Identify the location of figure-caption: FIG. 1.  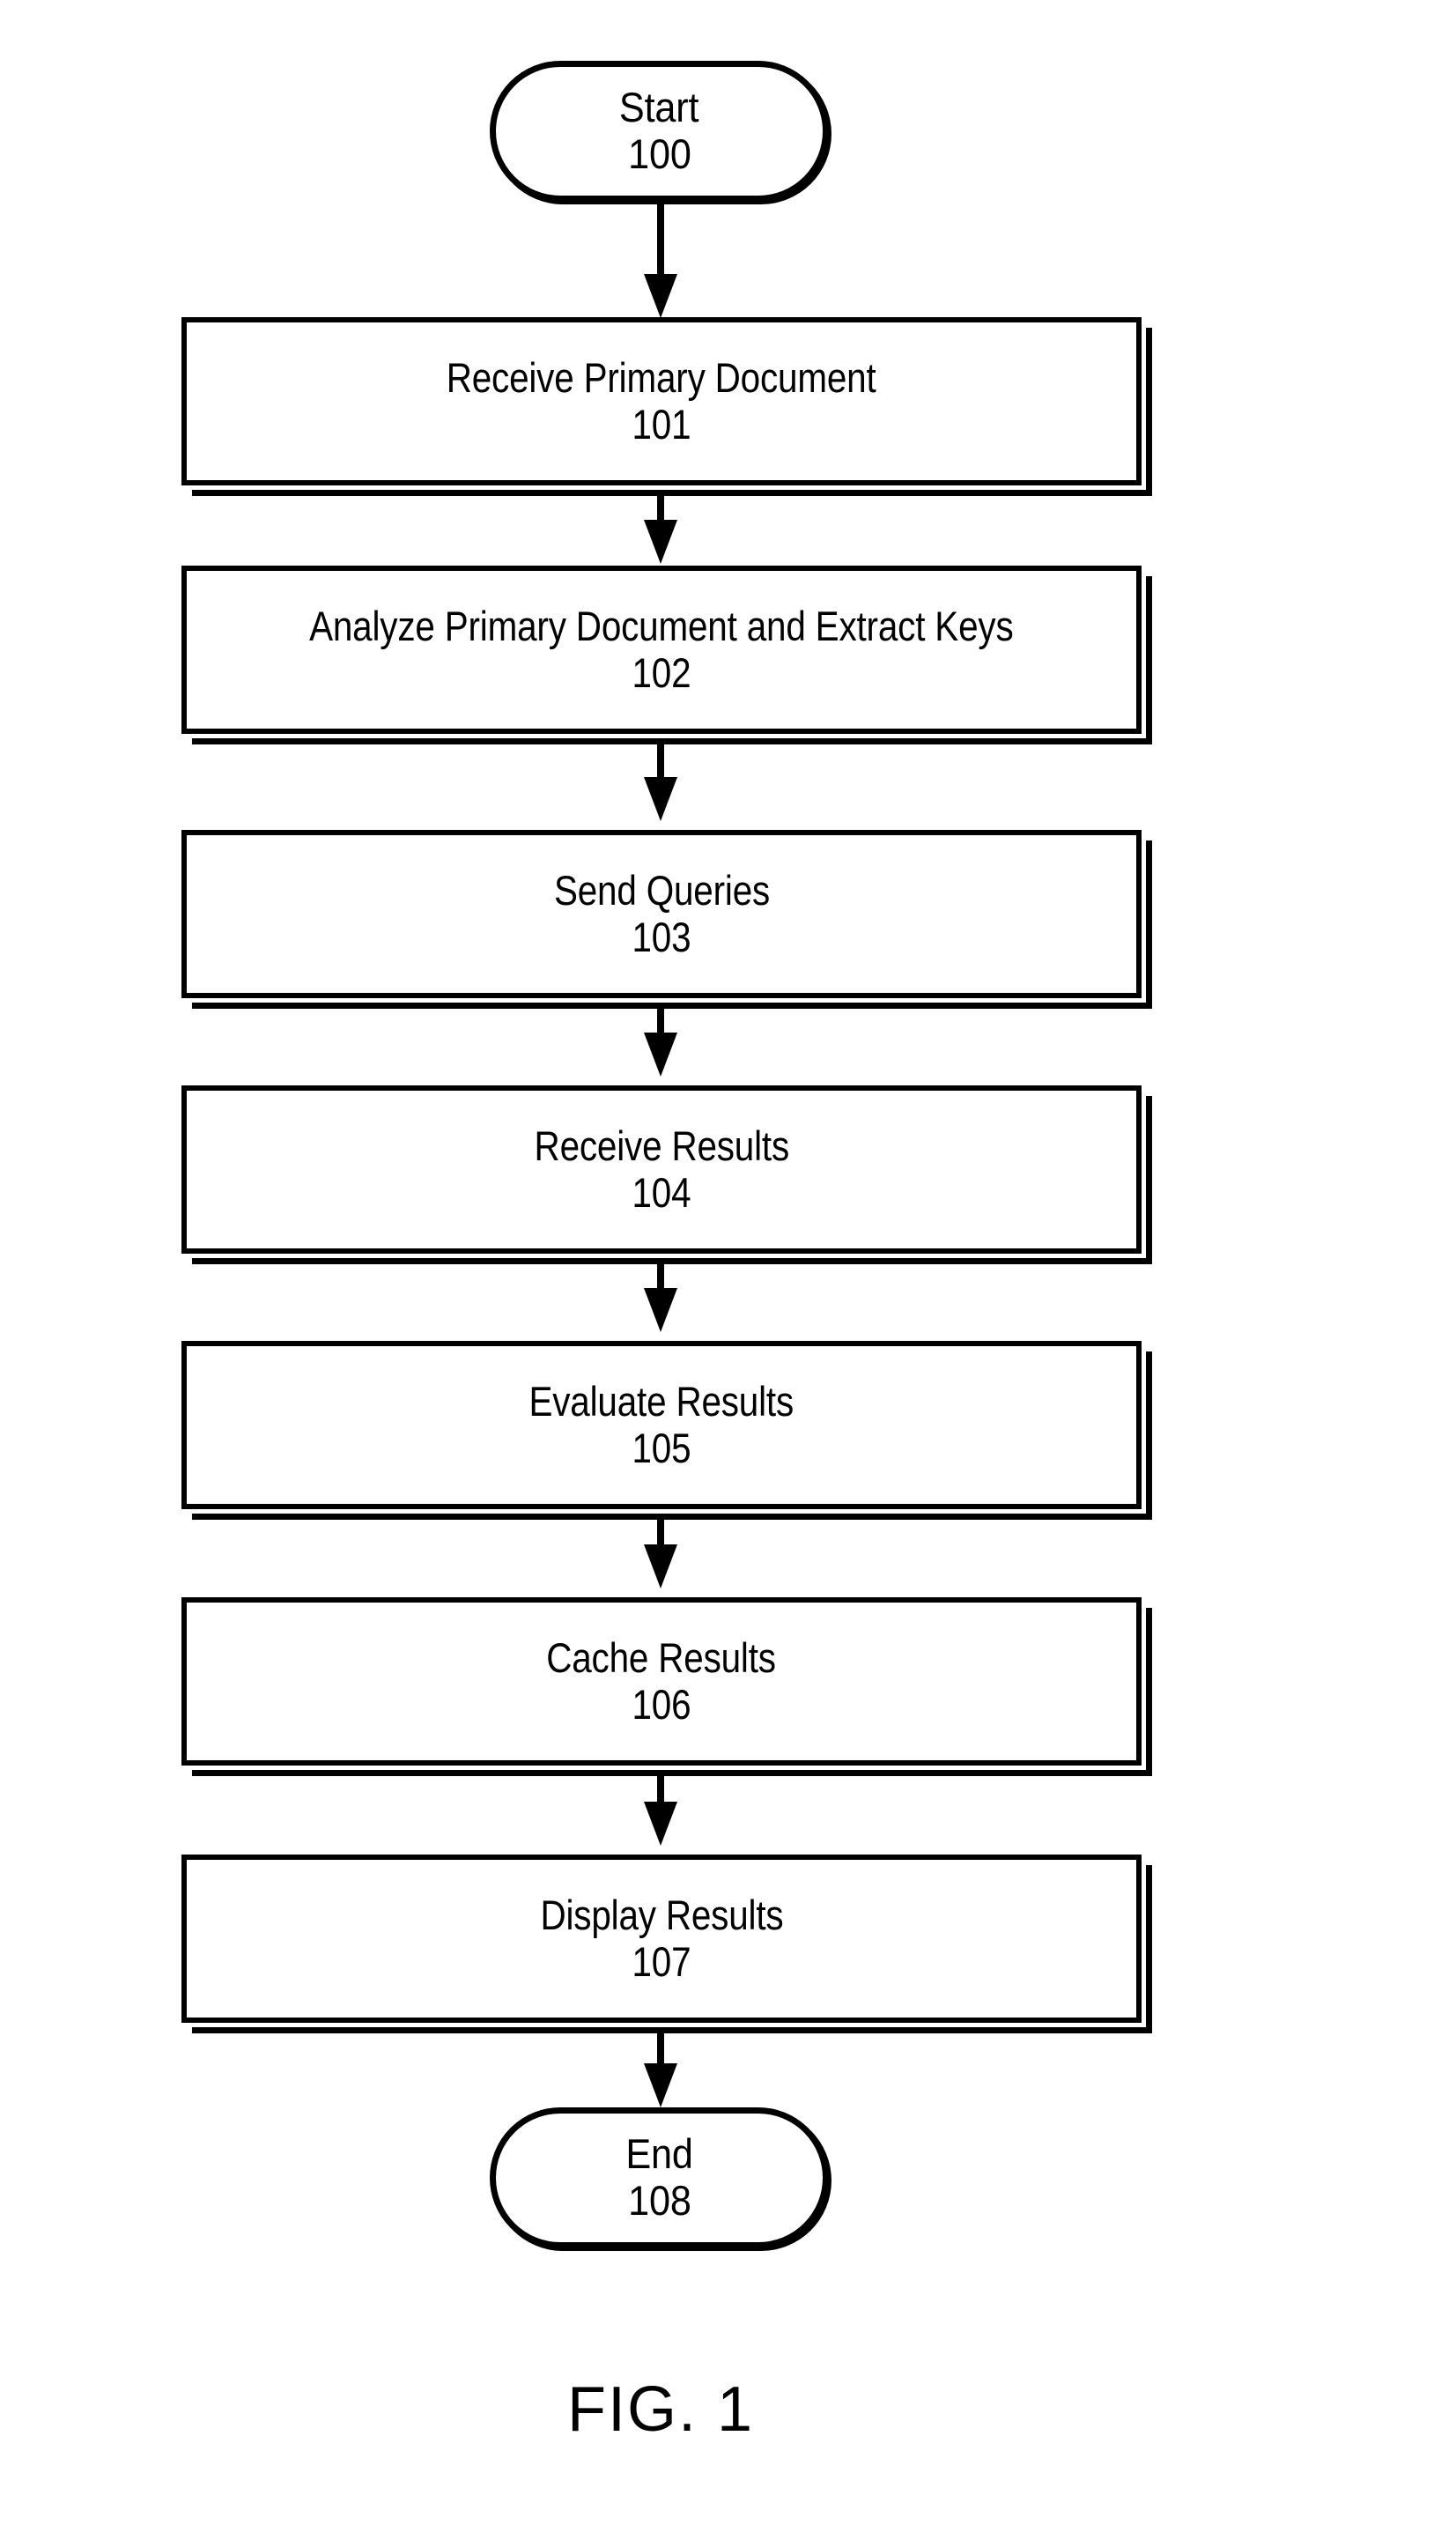
(660, 2409).